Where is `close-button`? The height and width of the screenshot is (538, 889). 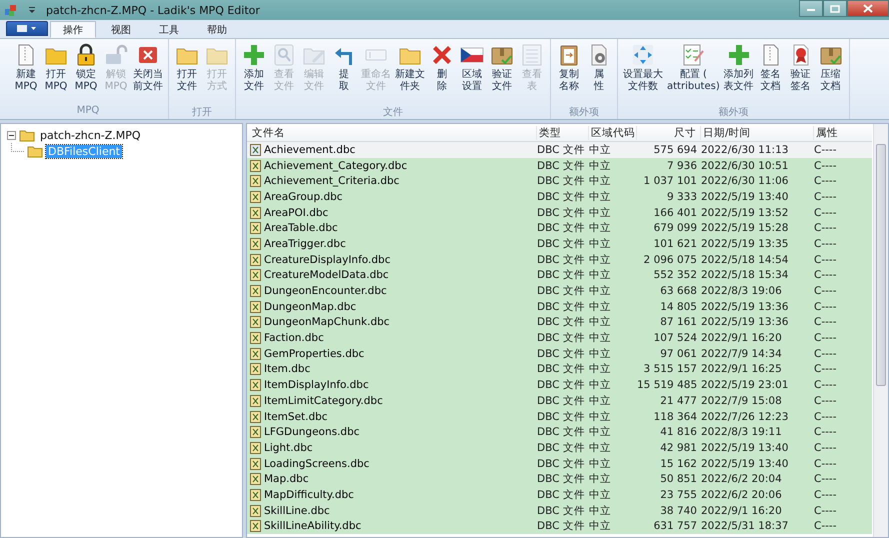
close-button is located at coordinates (868, 8).